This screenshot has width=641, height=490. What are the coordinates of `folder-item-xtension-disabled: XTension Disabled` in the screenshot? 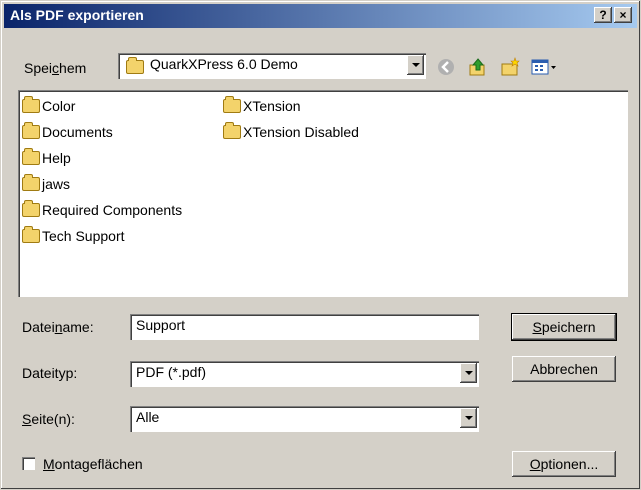 It's located at (291, 130).